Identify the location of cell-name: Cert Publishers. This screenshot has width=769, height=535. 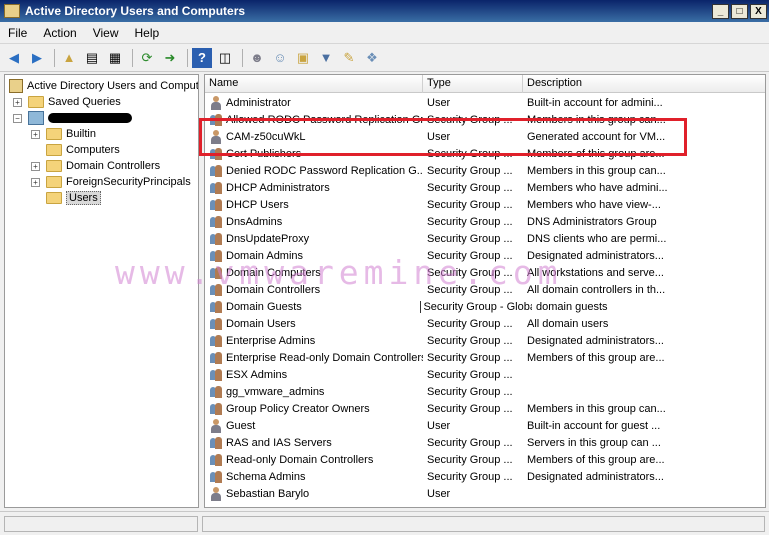
(314, 154).